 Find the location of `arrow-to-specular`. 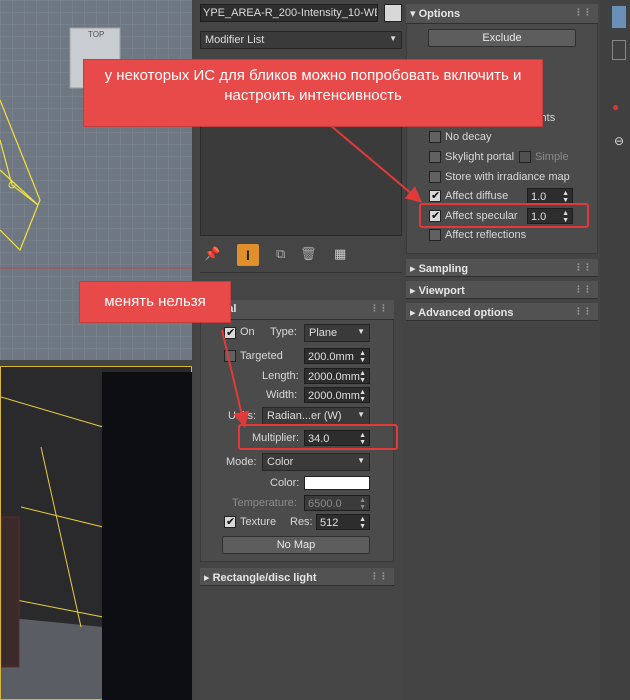

arrow-to-specular is located at coordinates (376, 163).